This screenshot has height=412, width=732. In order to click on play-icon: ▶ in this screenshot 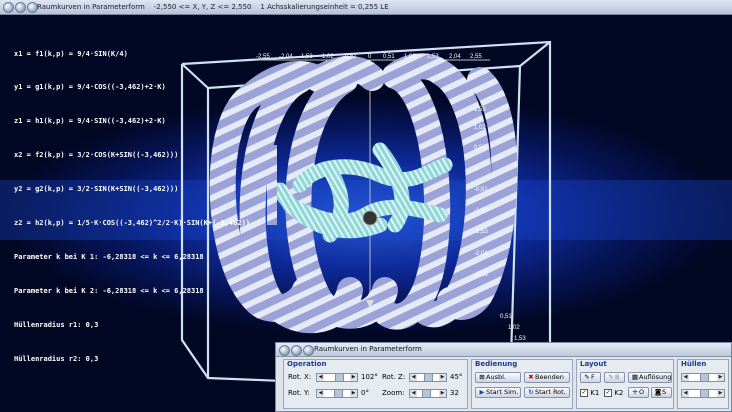, I will do `click(482, 392)`.